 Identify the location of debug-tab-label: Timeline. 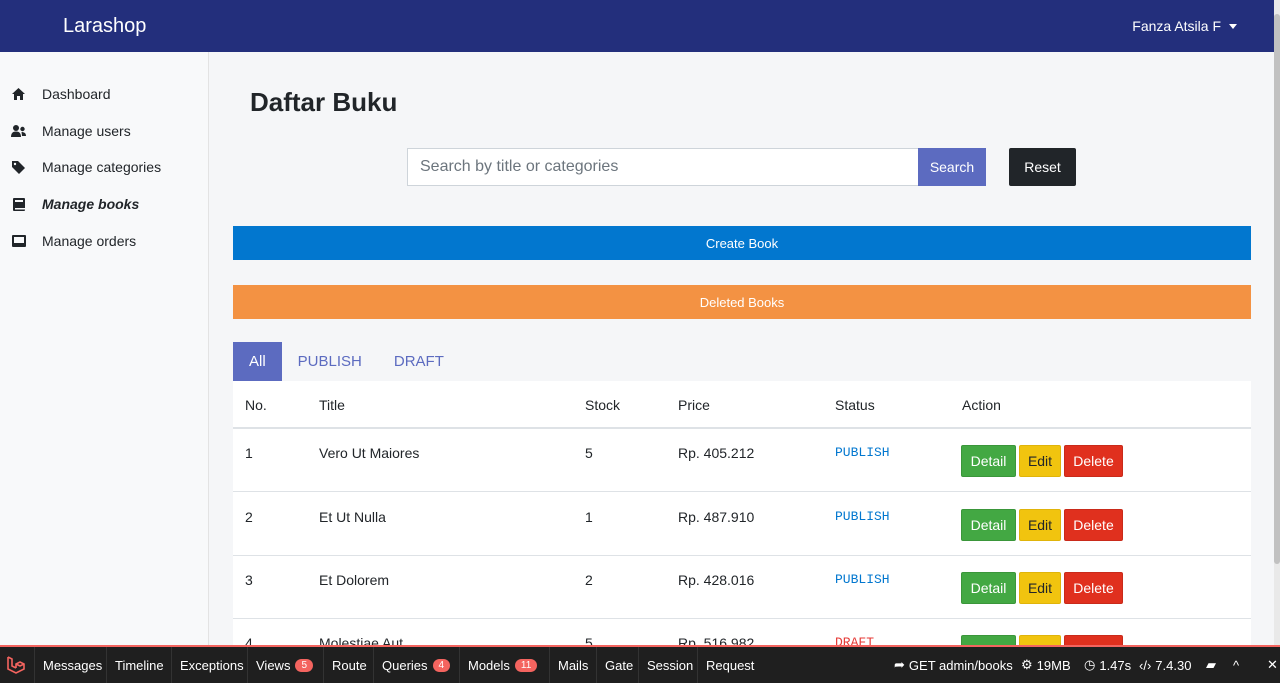
(139, 665).